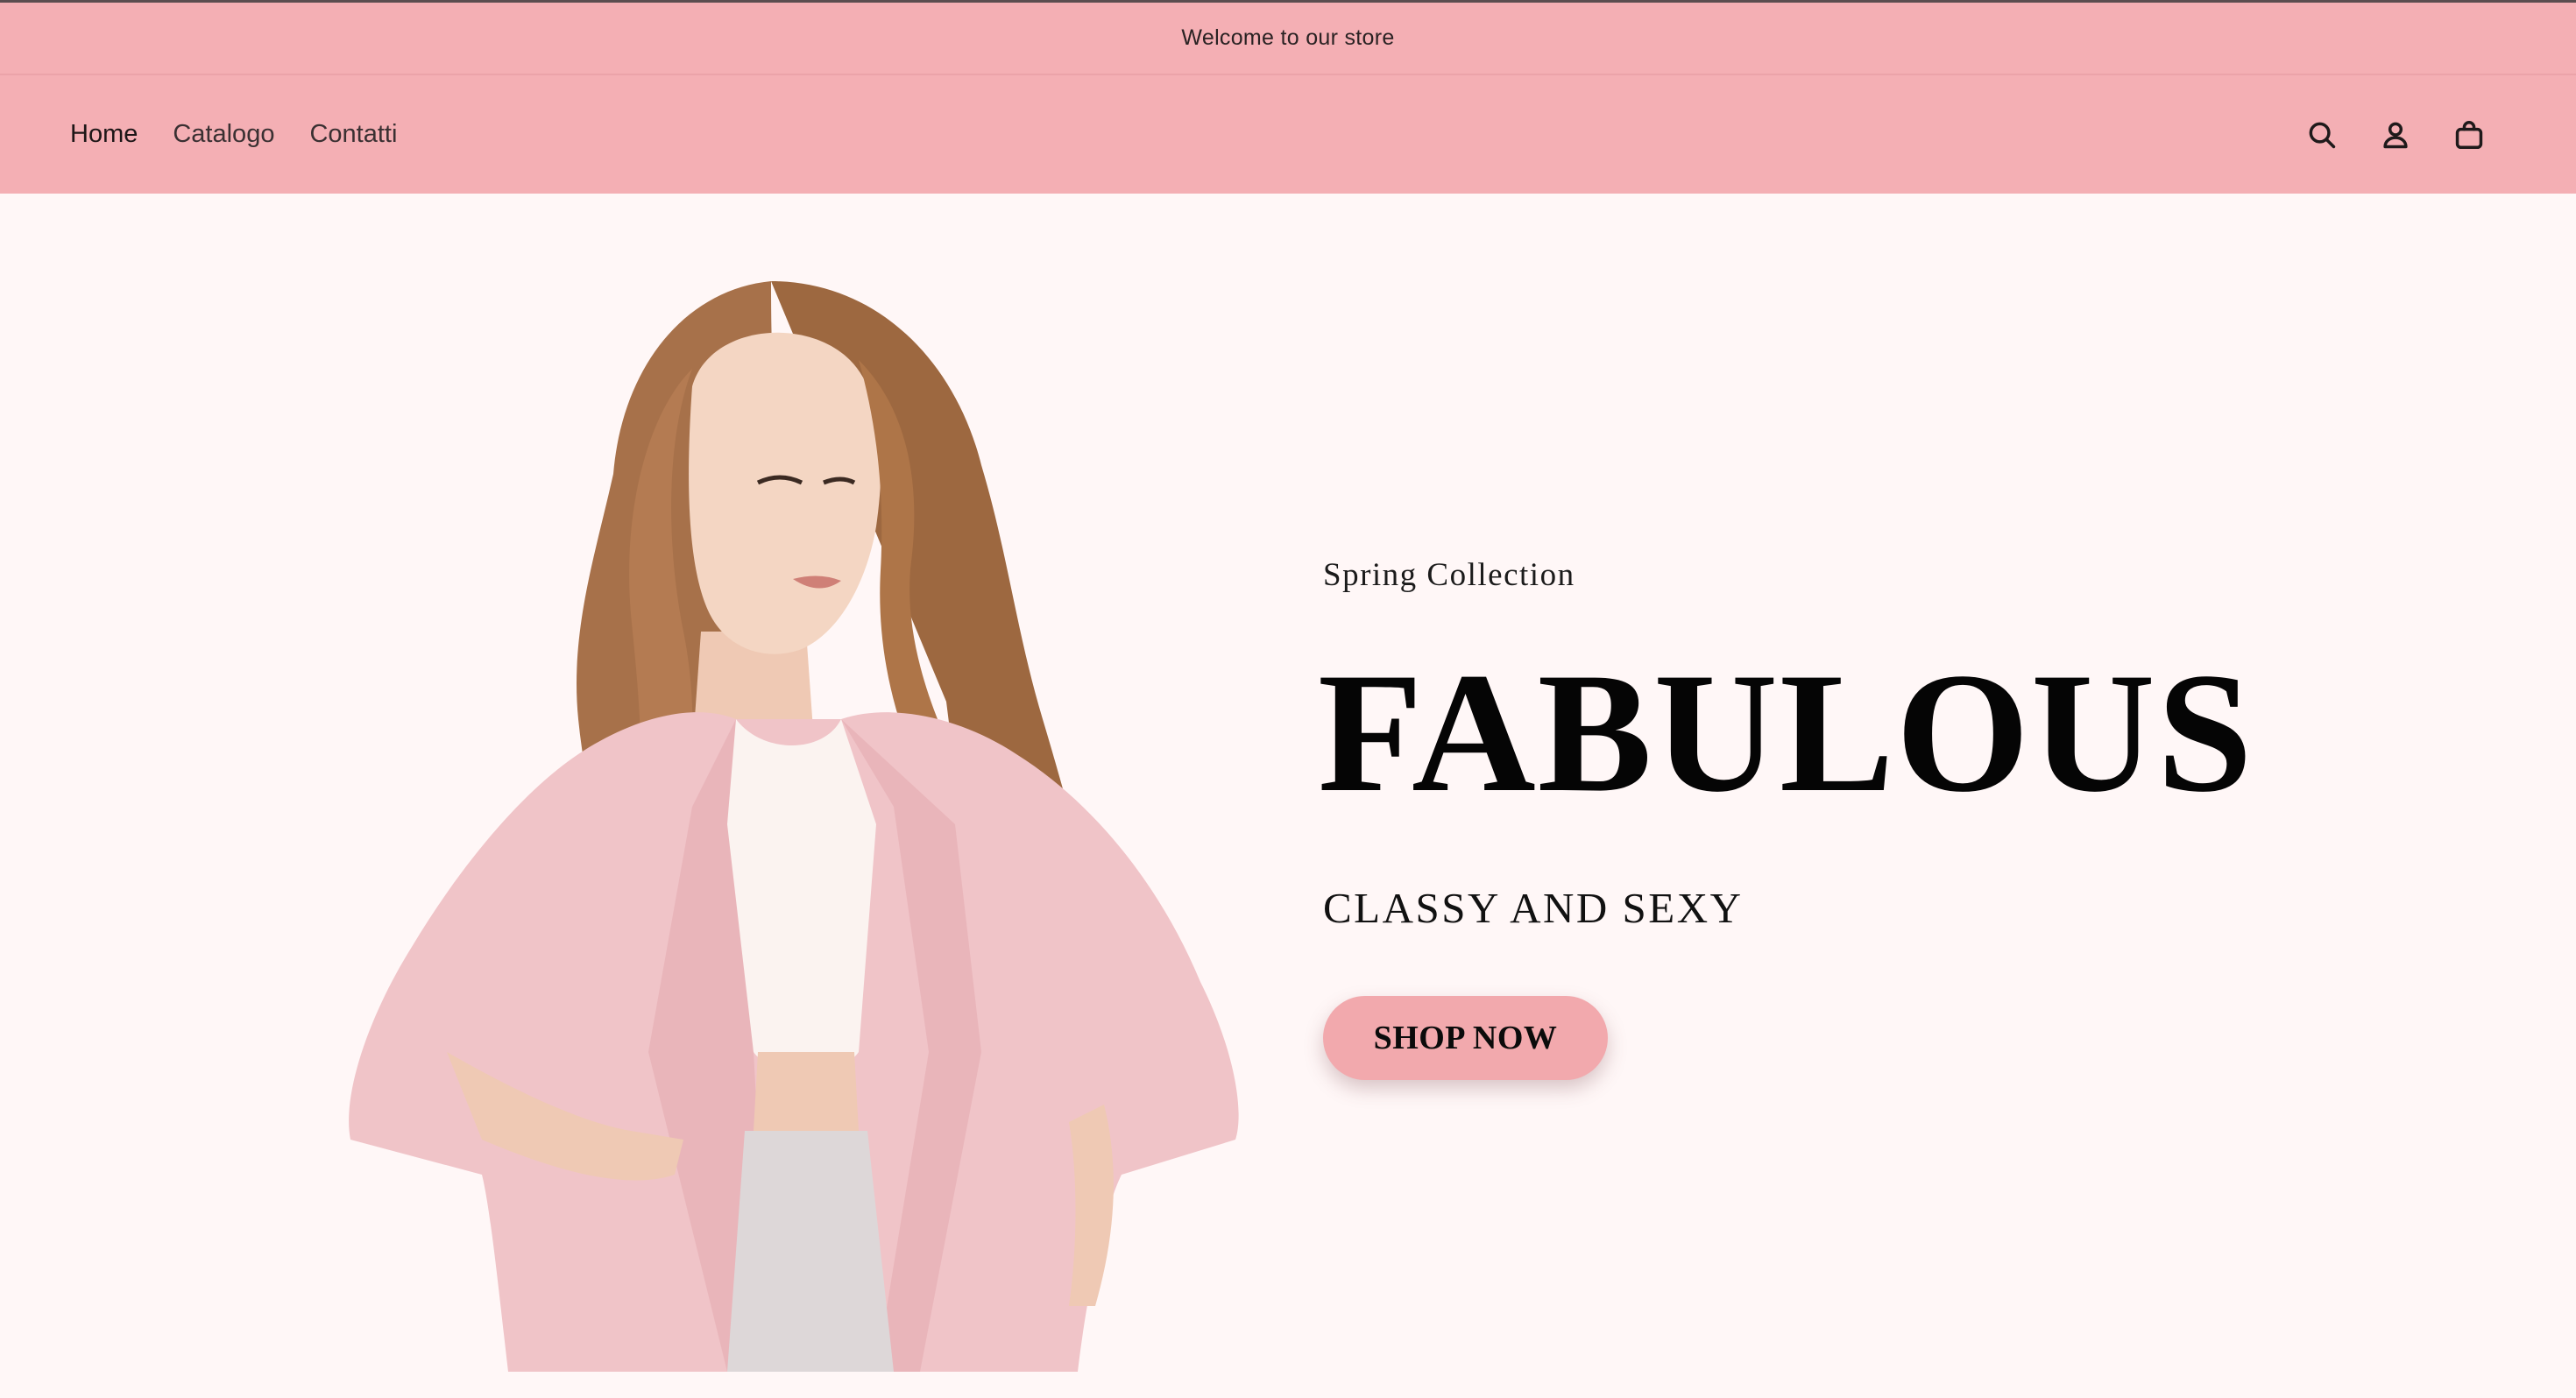 This screenshot has height=1398, width=2576. I want to click on site-header: Home Catalogo Contatti, so click(1288, 134).